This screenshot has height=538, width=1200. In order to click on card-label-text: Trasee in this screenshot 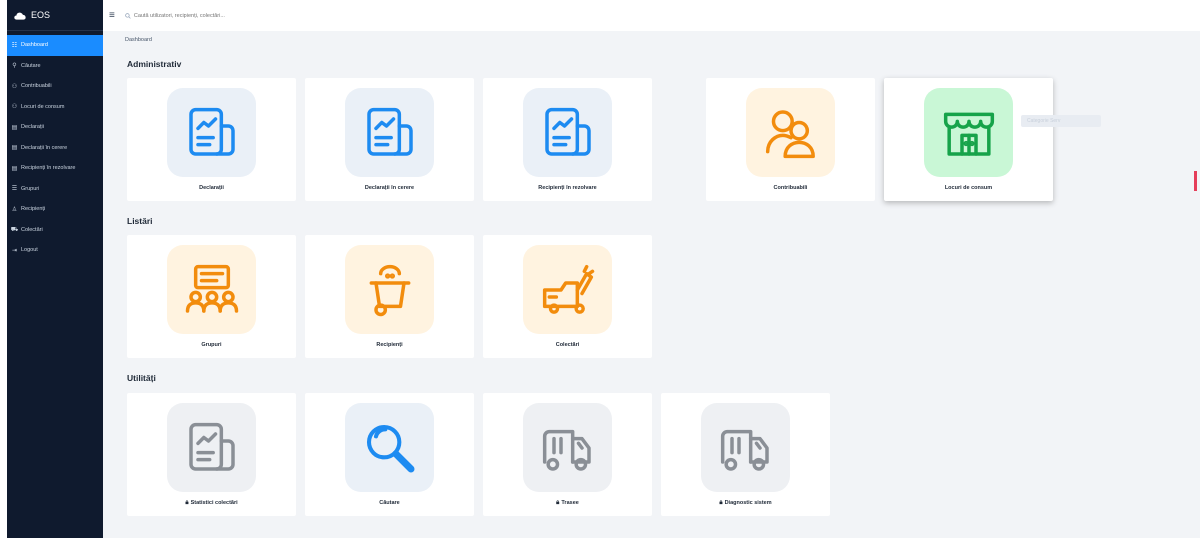, I will do `click(570, 503)`.